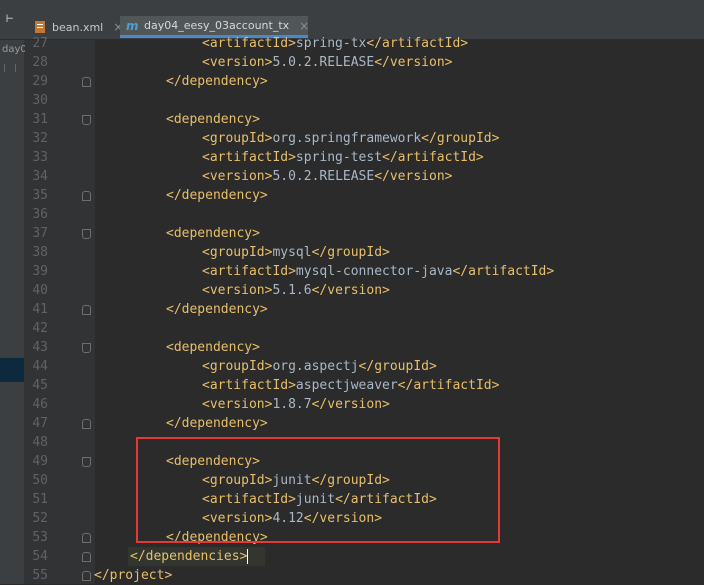  I want to click on code-line: 43 <dependency>, so click(352, 347).